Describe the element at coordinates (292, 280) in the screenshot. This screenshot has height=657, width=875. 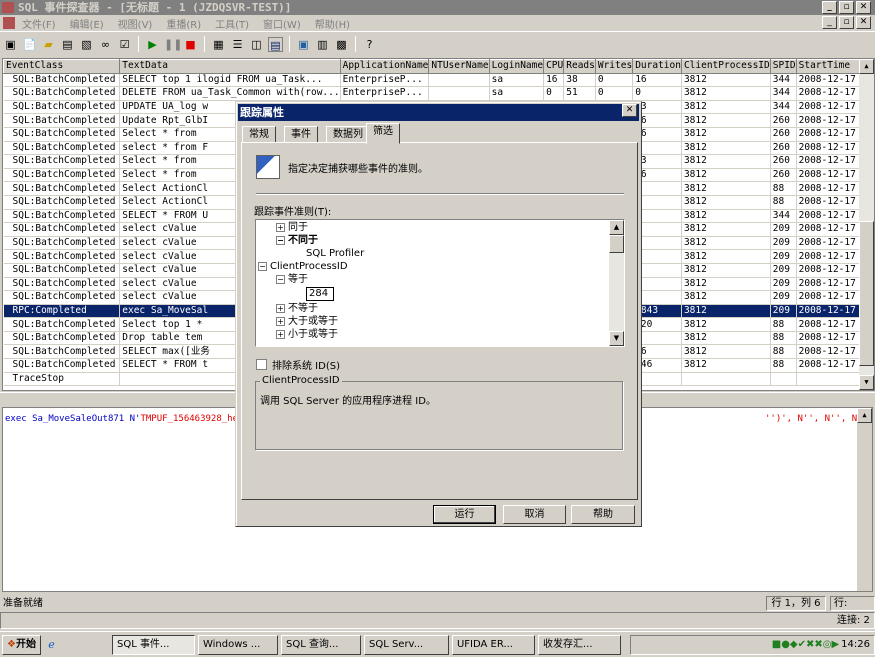
I see `tree-node-equals: − 等于` at that location.